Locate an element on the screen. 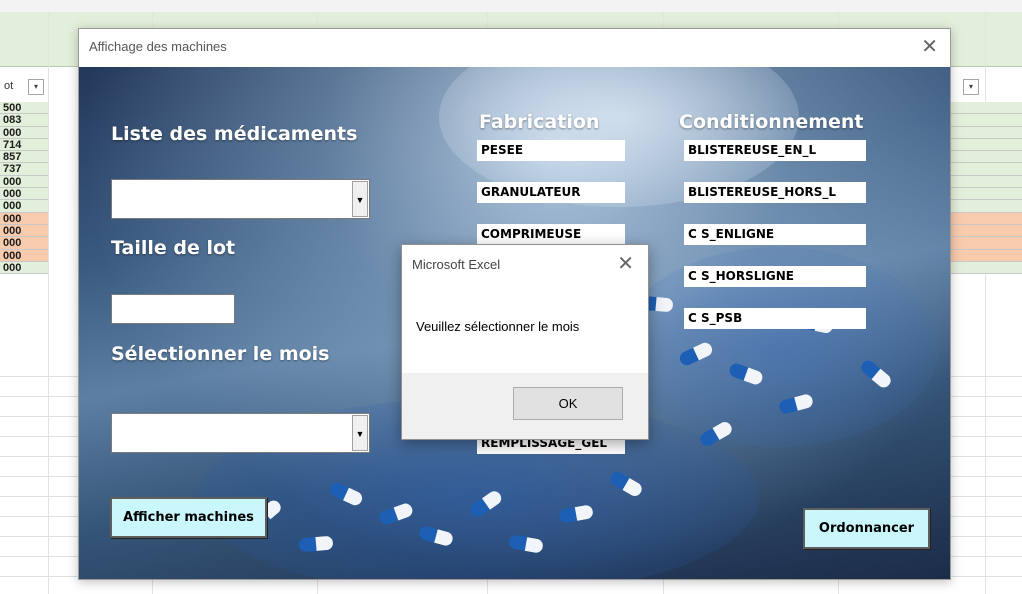 The width and height of the screenshot is (1022, 594). ordonnancer-button: Ordonnancer is located at coordinates (866, 528).